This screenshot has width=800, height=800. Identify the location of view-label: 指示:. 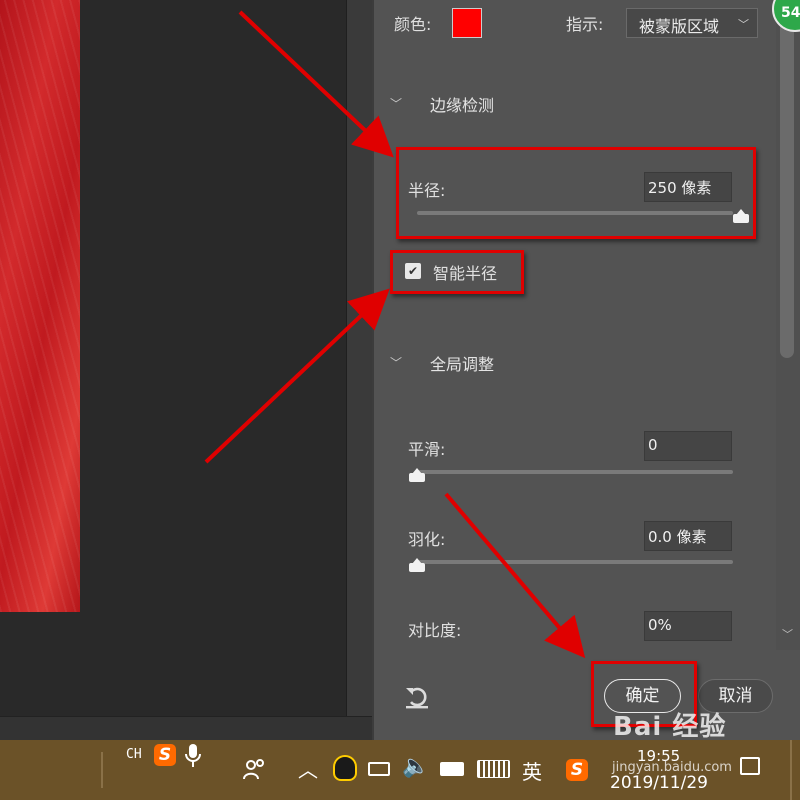
(585, 24).